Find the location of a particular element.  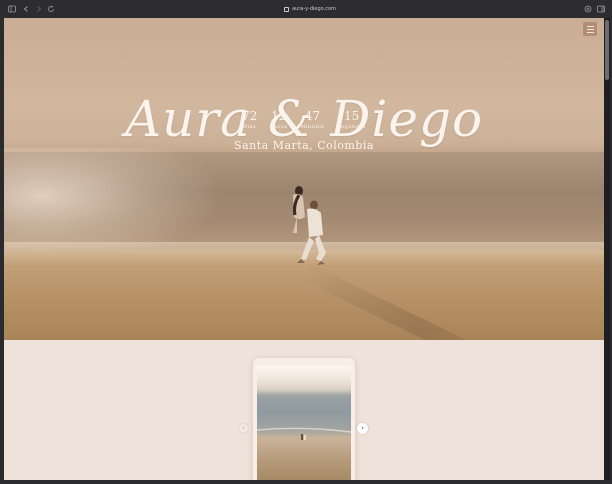

gallery-photo-card is located at coordinates (304, 419).